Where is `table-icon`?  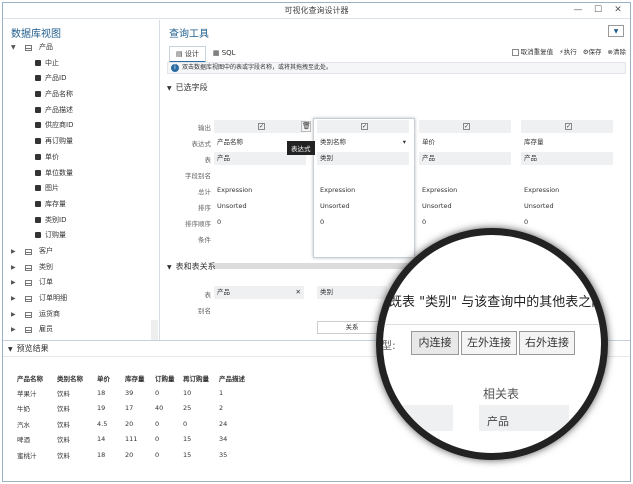 table-icon is located at coordinates (28, 251).